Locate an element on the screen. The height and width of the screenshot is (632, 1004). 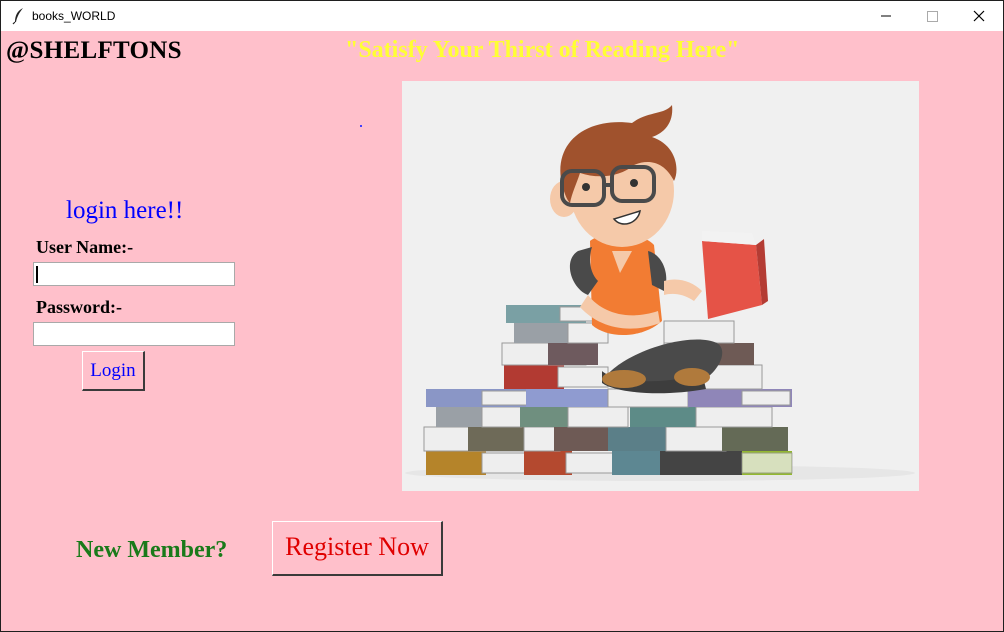
login-button: Login is located at coordinates (113, 371).